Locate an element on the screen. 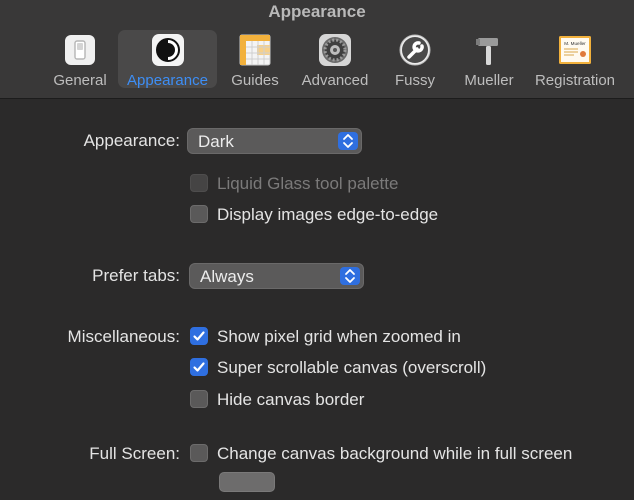 The height and width of the screenshot is (500, 634). tab-general-label: General is located at coordinates (80, 80).